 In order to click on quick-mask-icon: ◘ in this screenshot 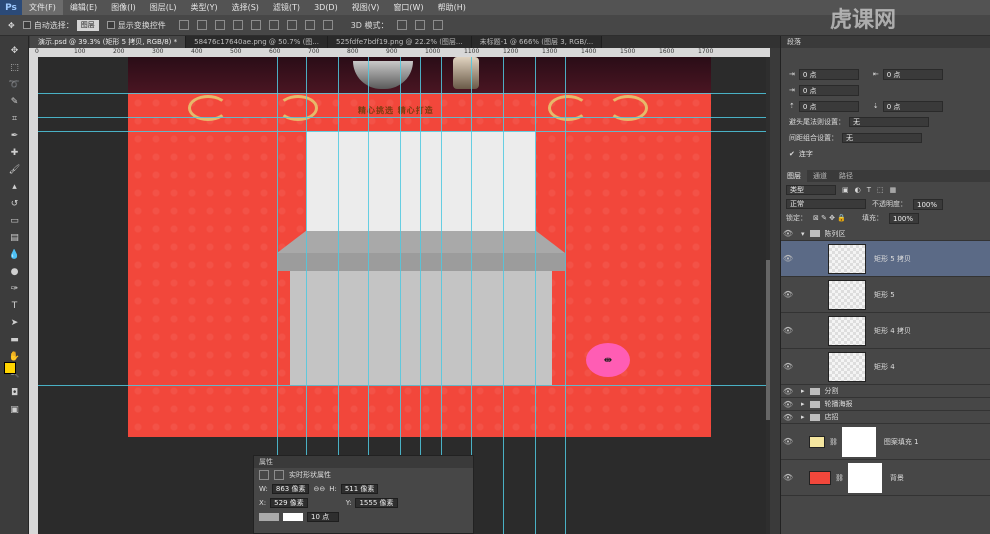, I will do `click(14, 392)`.